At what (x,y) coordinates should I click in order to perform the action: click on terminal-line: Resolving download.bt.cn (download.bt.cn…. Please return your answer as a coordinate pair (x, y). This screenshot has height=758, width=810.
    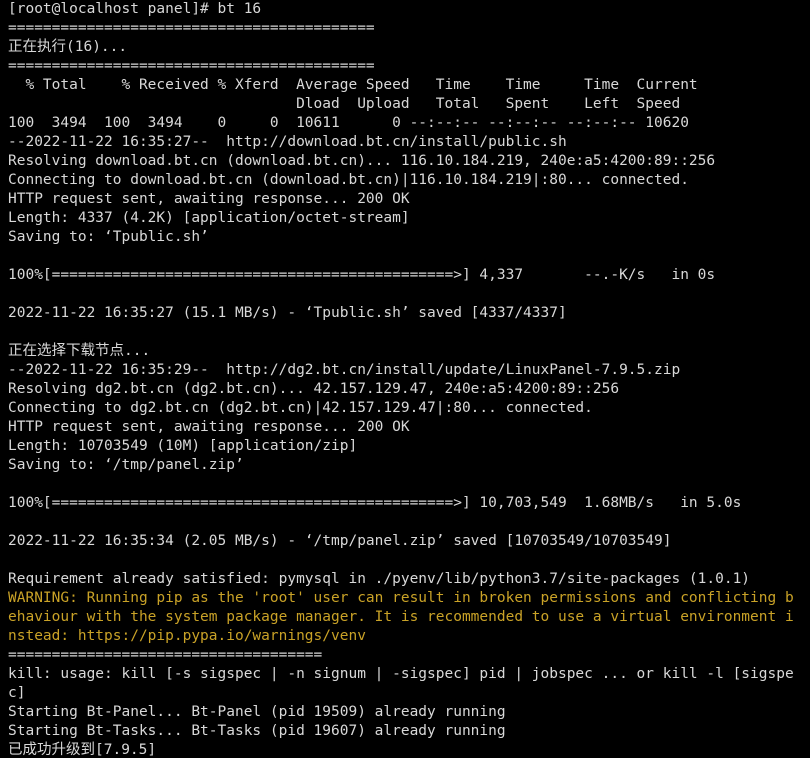
    Looking at the image, I should click on (362, 161).